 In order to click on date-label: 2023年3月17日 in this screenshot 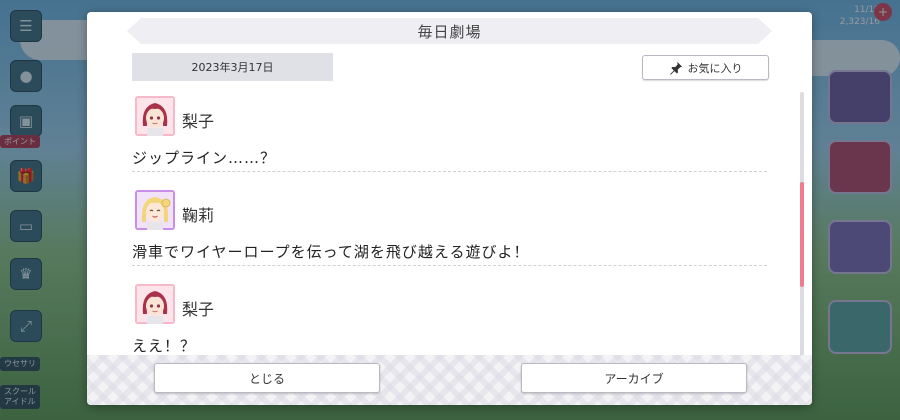, I will do `click(232, 67)`.